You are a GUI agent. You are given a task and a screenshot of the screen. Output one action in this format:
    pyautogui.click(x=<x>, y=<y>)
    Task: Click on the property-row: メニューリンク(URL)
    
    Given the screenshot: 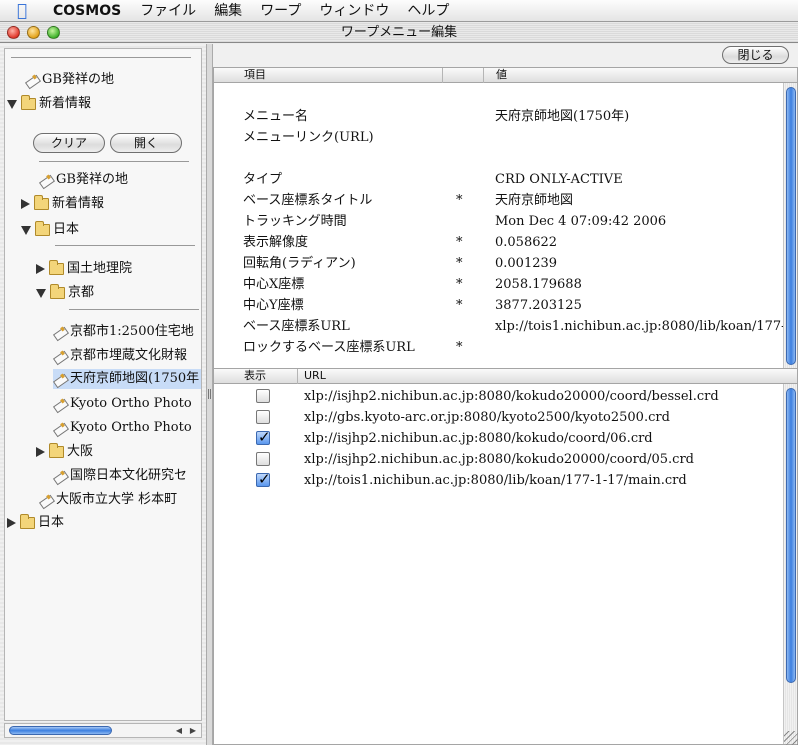 What is the action you would take?
    pyautogui.click(x=498, y=137)
    